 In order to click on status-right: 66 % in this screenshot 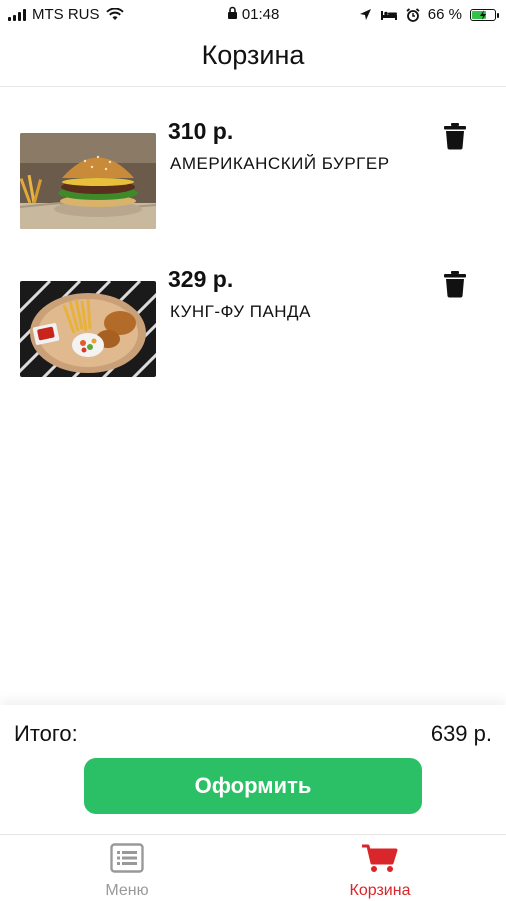, I will do `click(429, 14)`.